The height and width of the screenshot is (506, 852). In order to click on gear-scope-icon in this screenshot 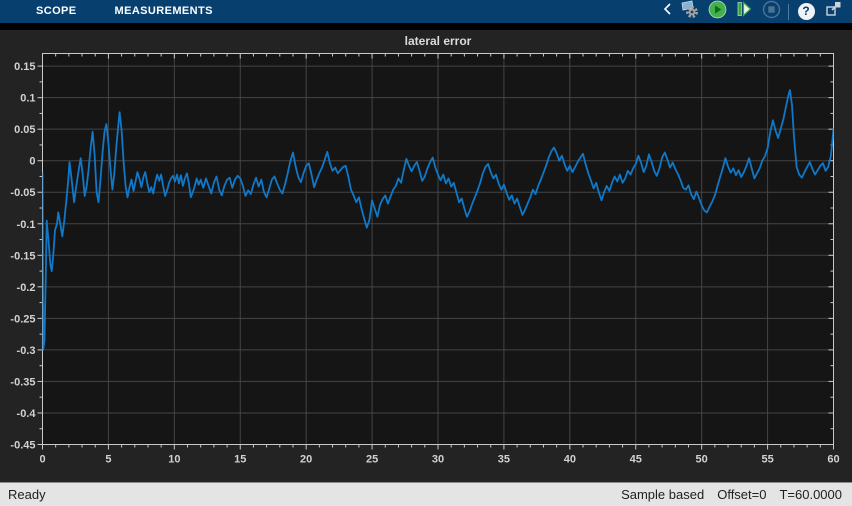, I will do `click(690, 12)`.